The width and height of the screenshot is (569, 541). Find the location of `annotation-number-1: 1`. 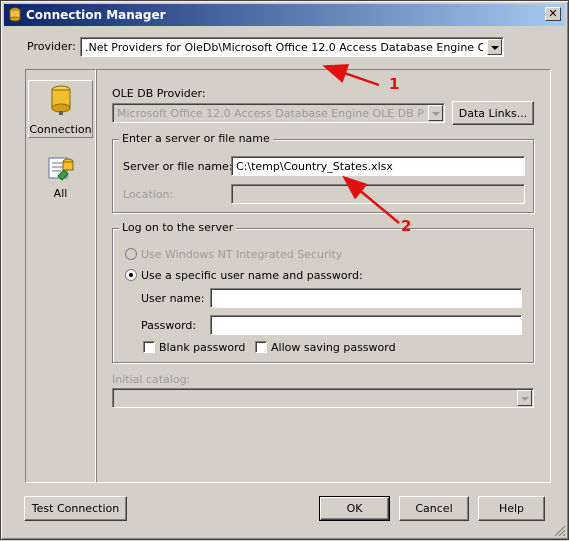

annotation-number-1: 1 is located at coordinates (394, 84).